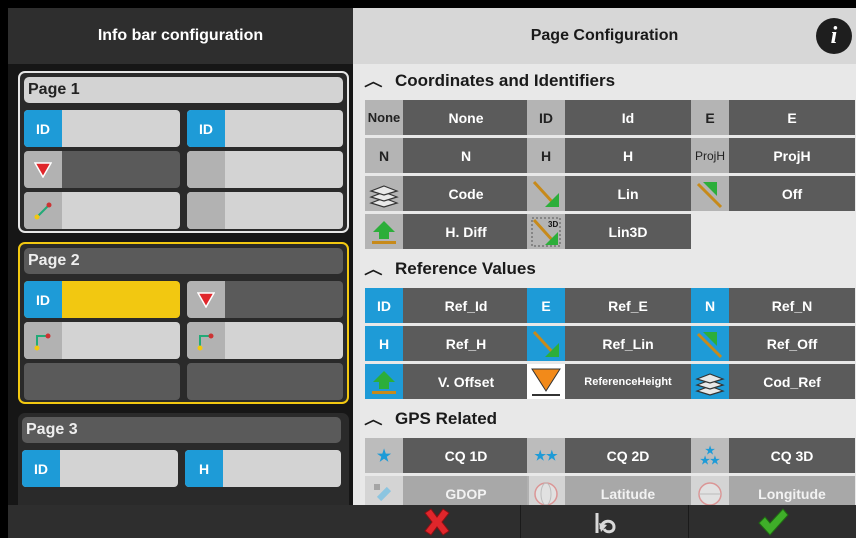  I want to click on option-cod-ref: Cod_Ref, so click(773, 381).